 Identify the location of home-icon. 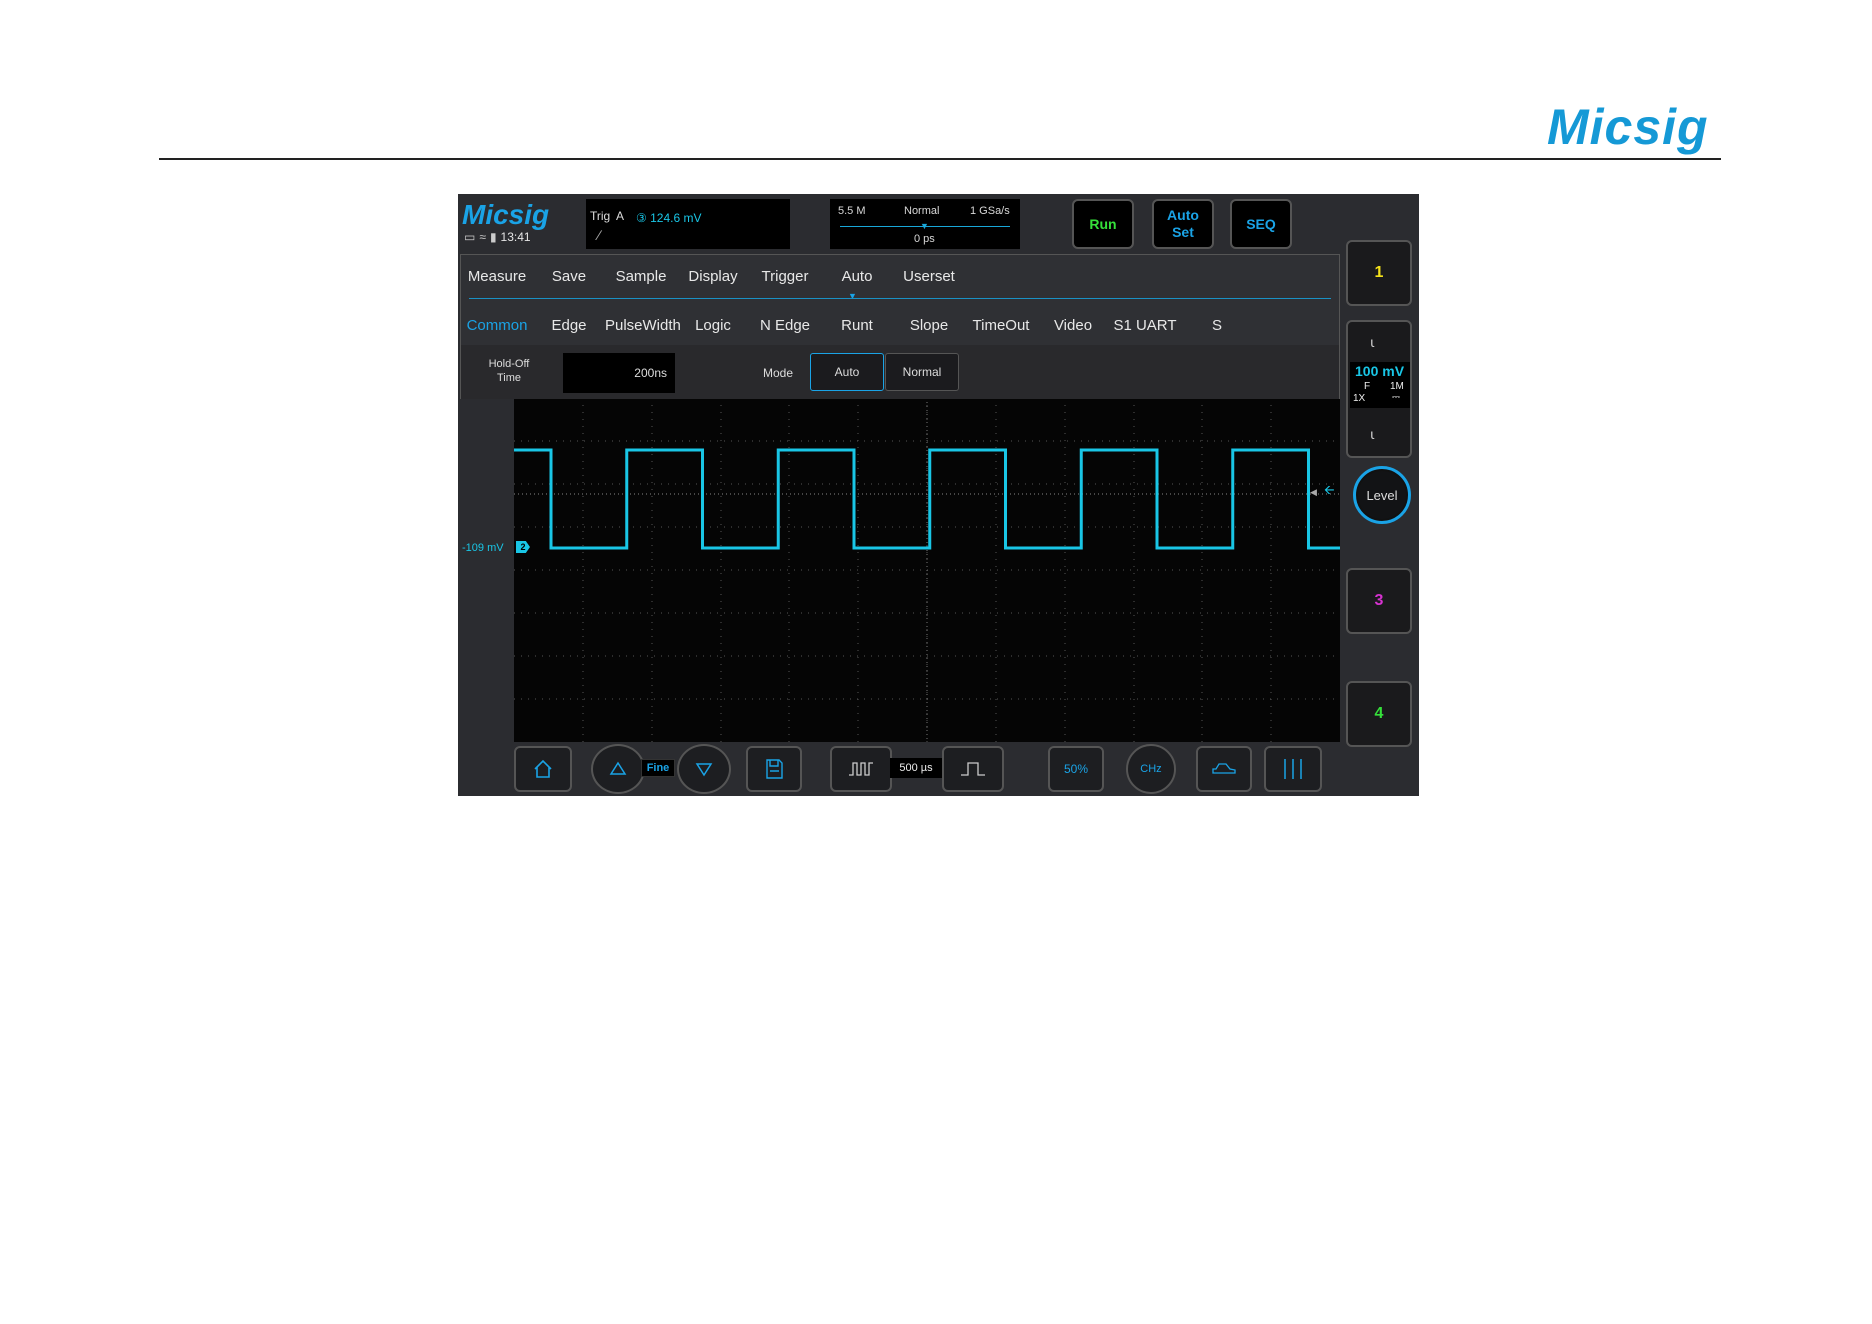
(543, 768).